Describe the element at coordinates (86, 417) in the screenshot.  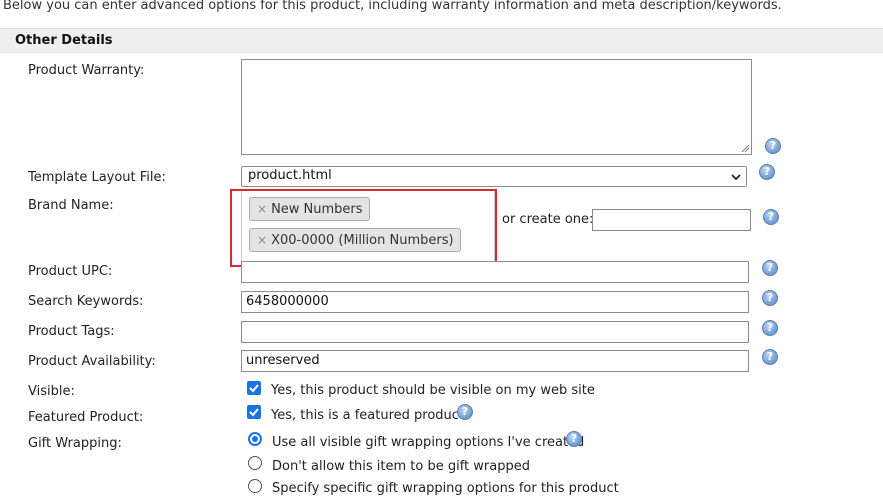
I see `featured-label: Featured Product:` at that location.